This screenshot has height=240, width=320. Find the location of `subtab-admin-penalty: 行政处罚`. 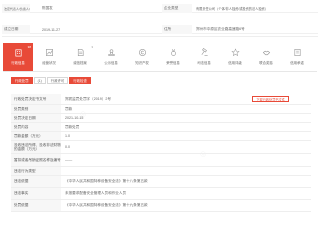

subtab-admin-penalty: 行政处罚 is located at coordinates (22, 80).